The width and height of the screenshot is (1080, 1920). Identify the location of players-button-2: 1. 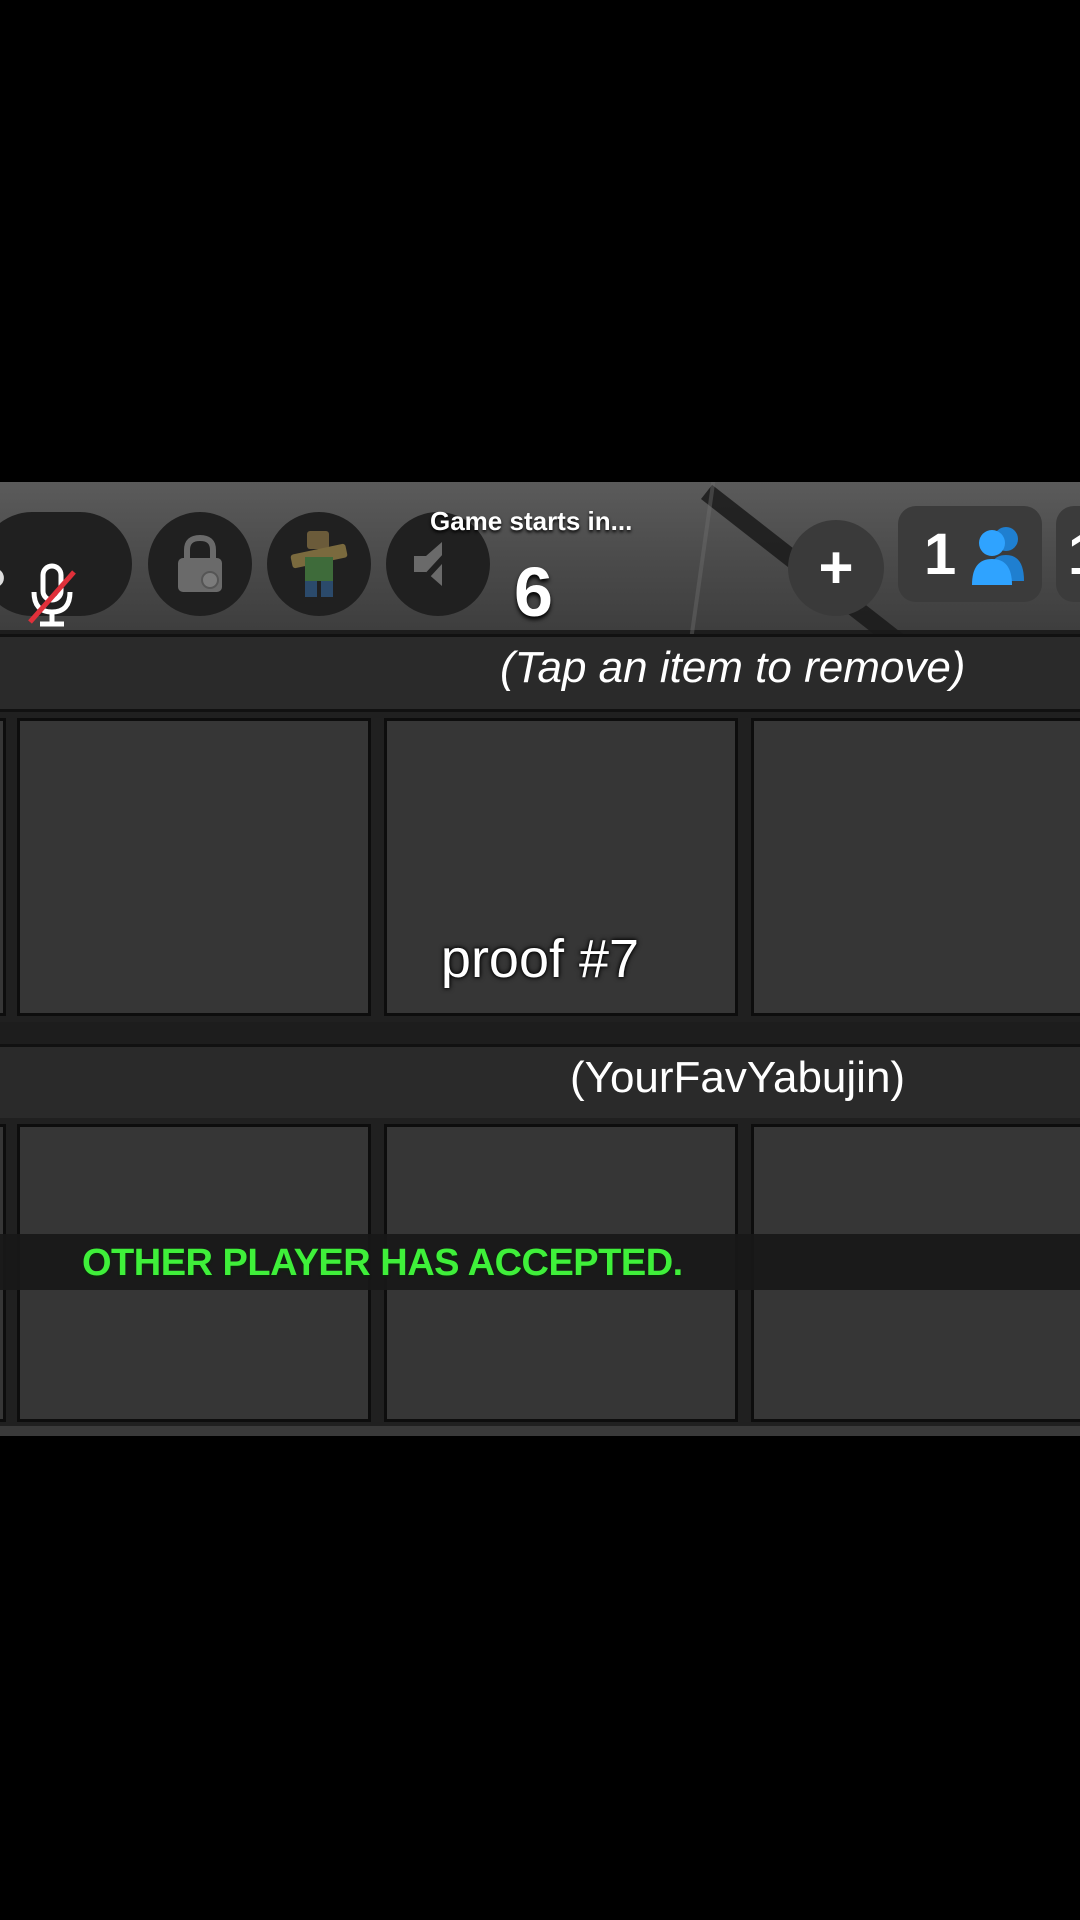
(1068, 554).